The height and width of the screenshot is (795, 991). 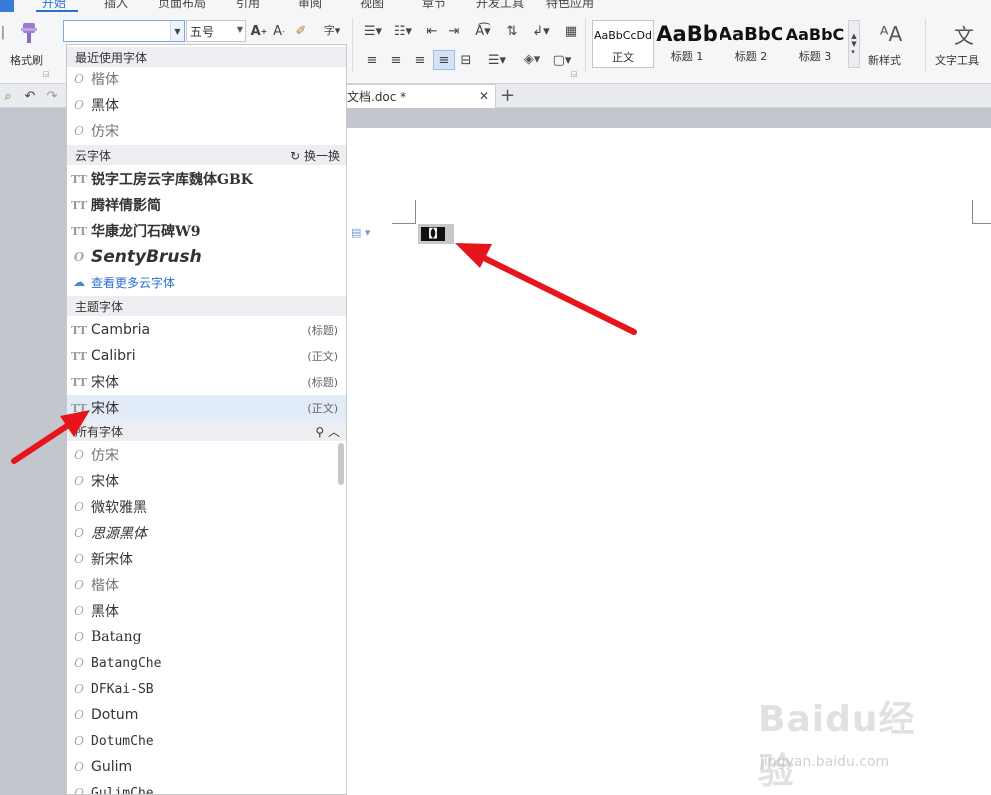 What do you see at coordinates (483, 31) in the screenshot?
I see `chinese-layout-icon: A͡▾` at bounding box center [483, 31].